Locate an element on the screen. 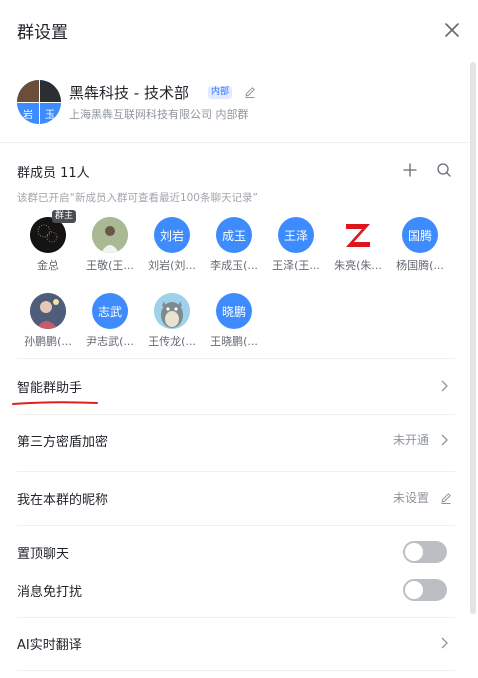 This screenshot has width=478, height=678. avatar-divider is located at coordinates (39, 102).